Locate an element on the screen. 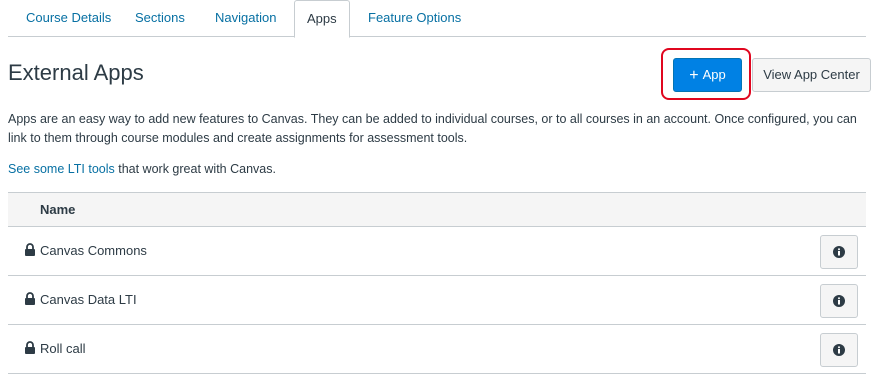 The height and width of the screenshot is (376, 874). add-app-label: App is located at coordinates (714, 74).